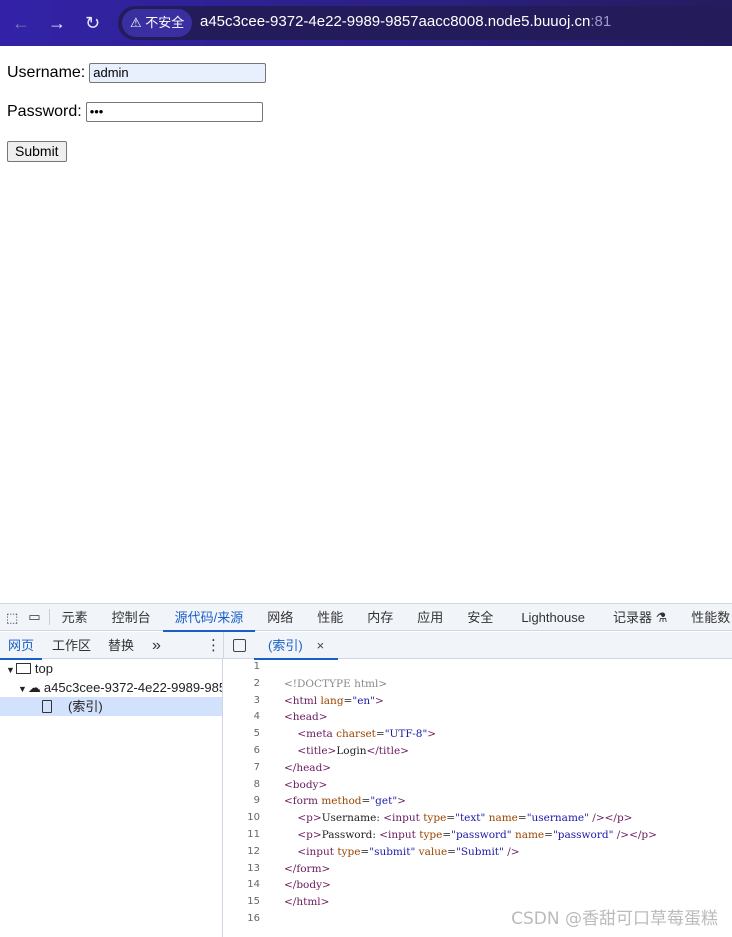 This screenshot has width=732, height=937. I want to click on code-token: "get", so click(384, 801).